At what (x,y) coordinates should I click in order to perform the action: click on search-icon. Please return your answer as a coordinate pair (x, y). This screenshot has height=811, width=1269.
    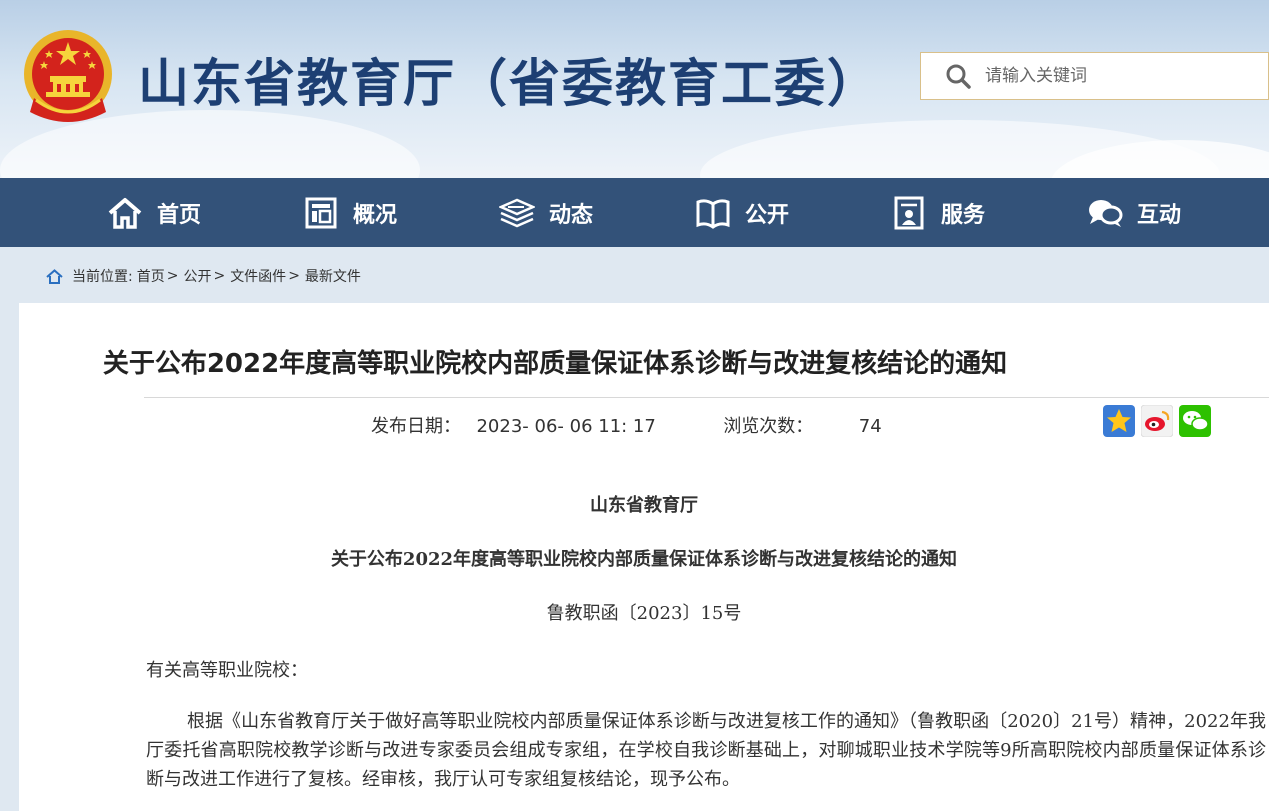
    Looking at the image, I should click on (958, 76).